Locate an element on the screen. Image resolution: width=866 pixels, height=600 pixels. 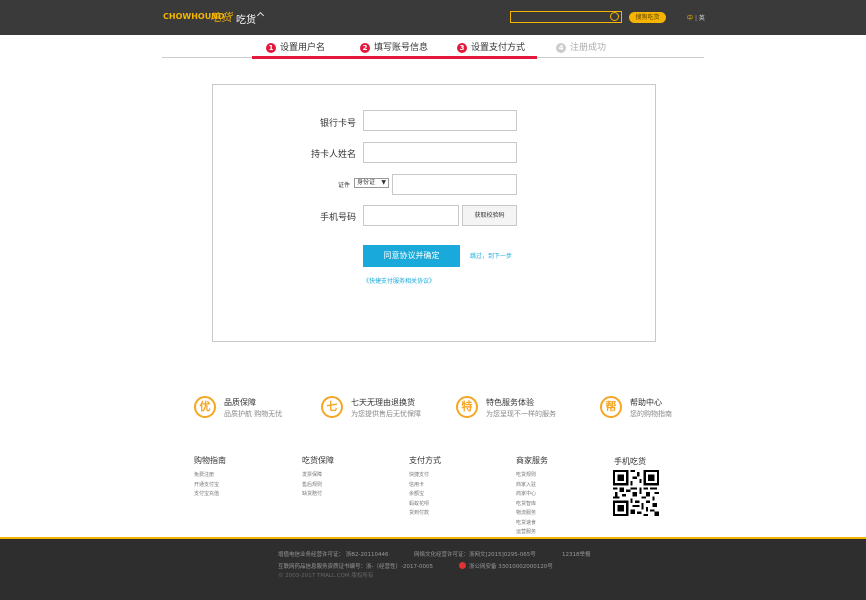
step-number: 3 is located at coordinates (462, 48).